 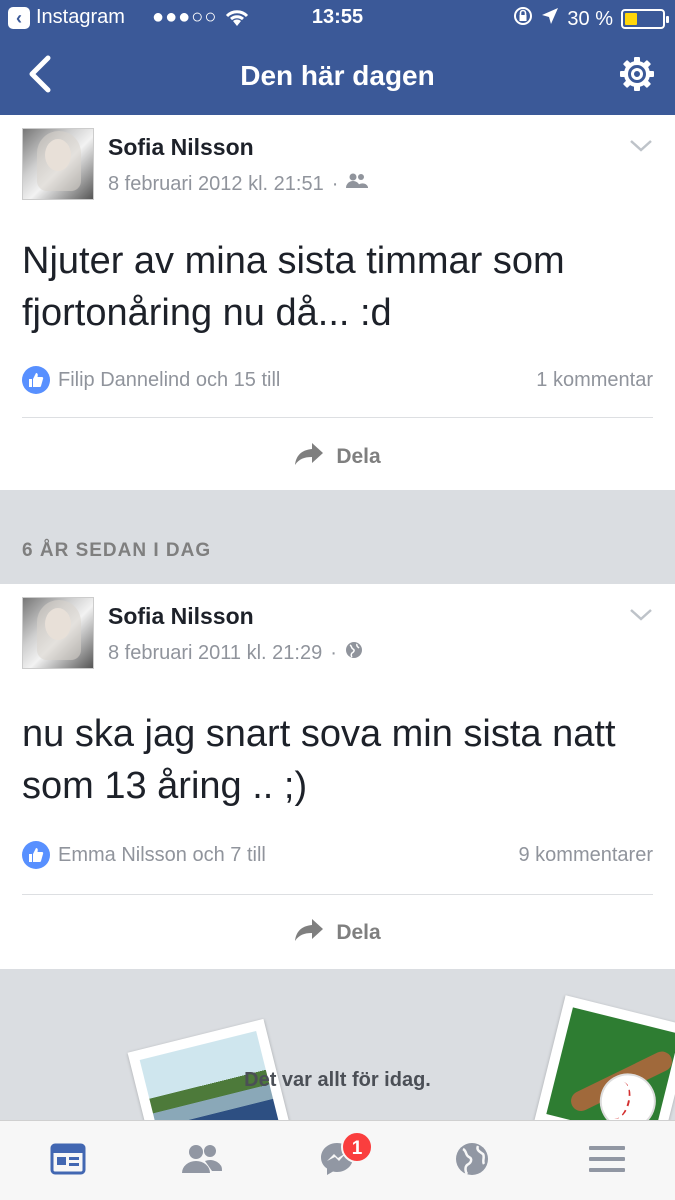 I want to click on rotation-lock-icon, so click(x=523, y=19).